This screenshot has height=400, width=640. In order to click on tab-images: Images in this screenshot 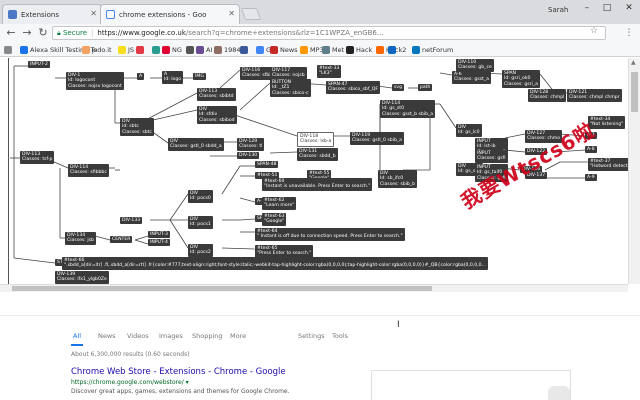, I will do `click(171, 336)`.